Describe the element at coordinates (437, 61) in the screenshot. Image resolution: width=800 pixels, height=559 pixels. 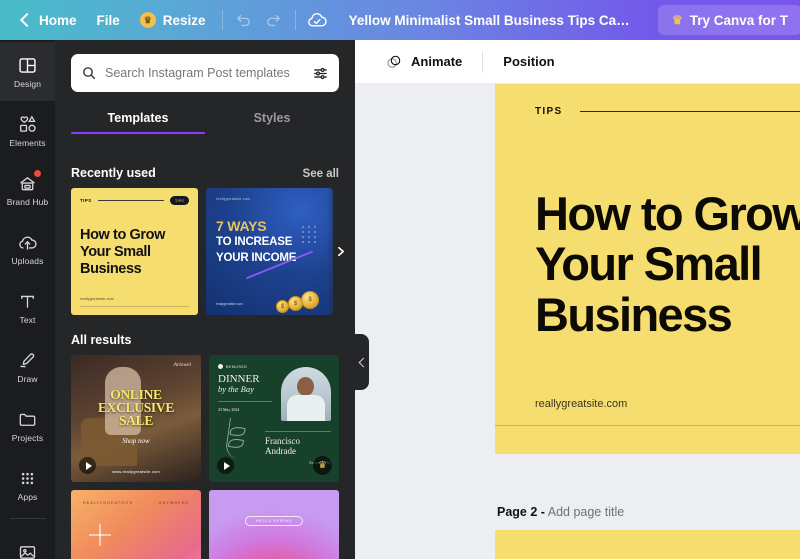
I see `animate-label: Animate` at that location.